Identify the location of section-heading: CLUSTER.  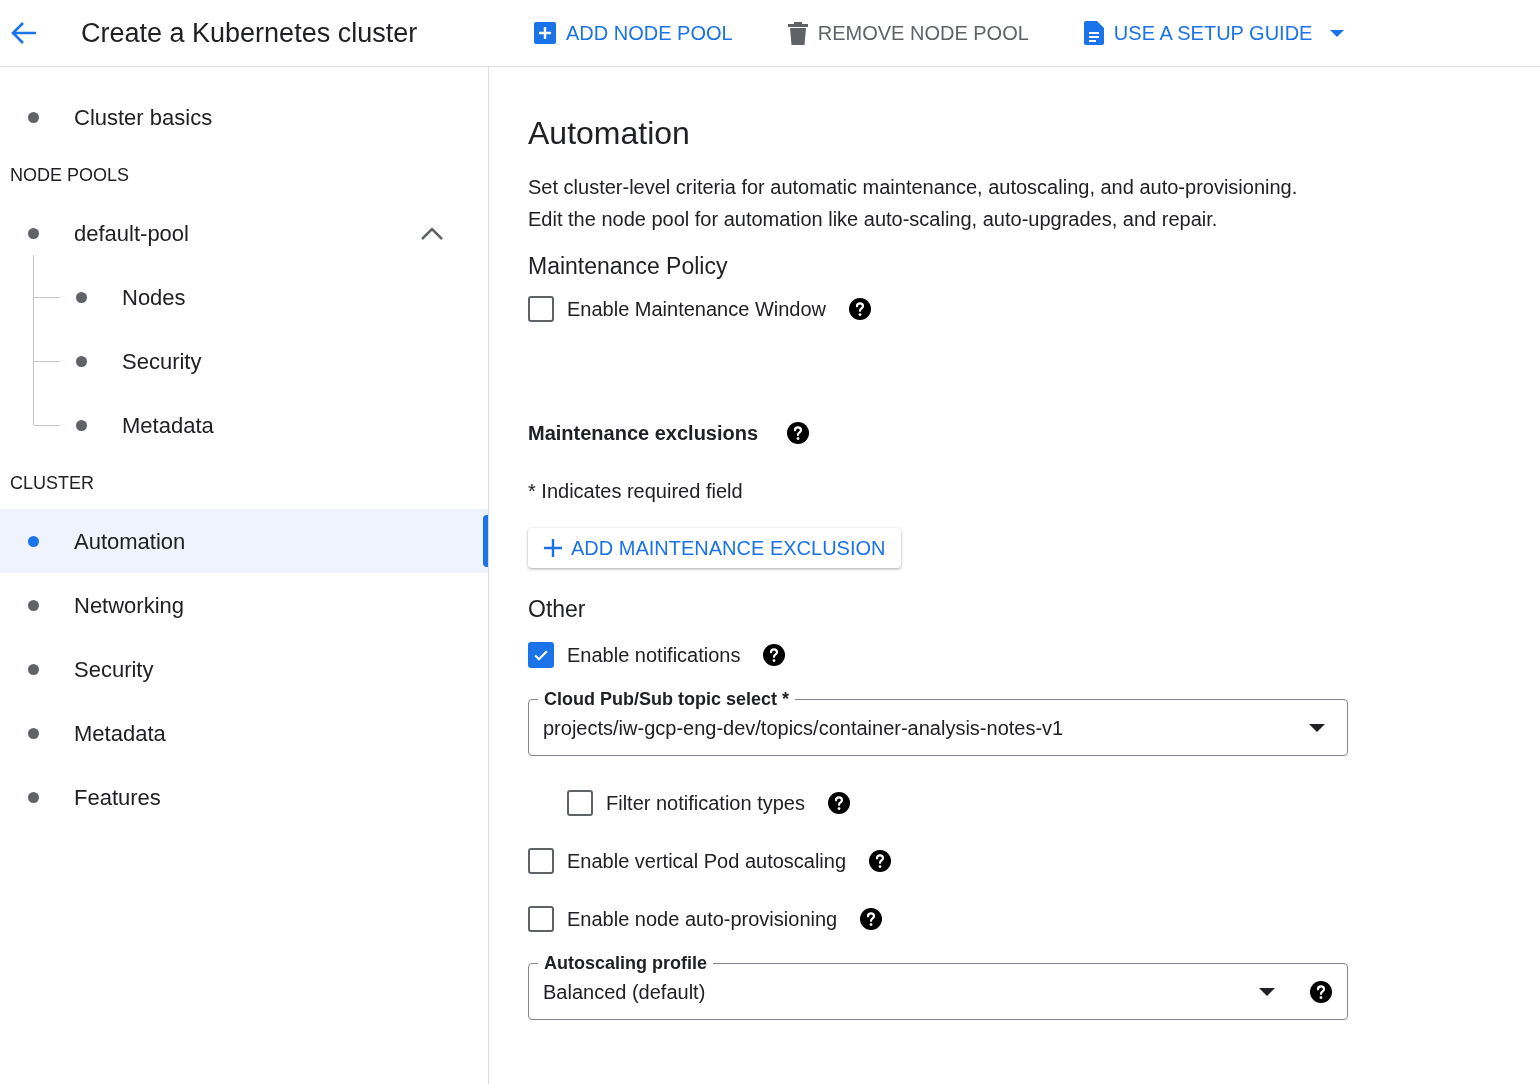
(52, 483).